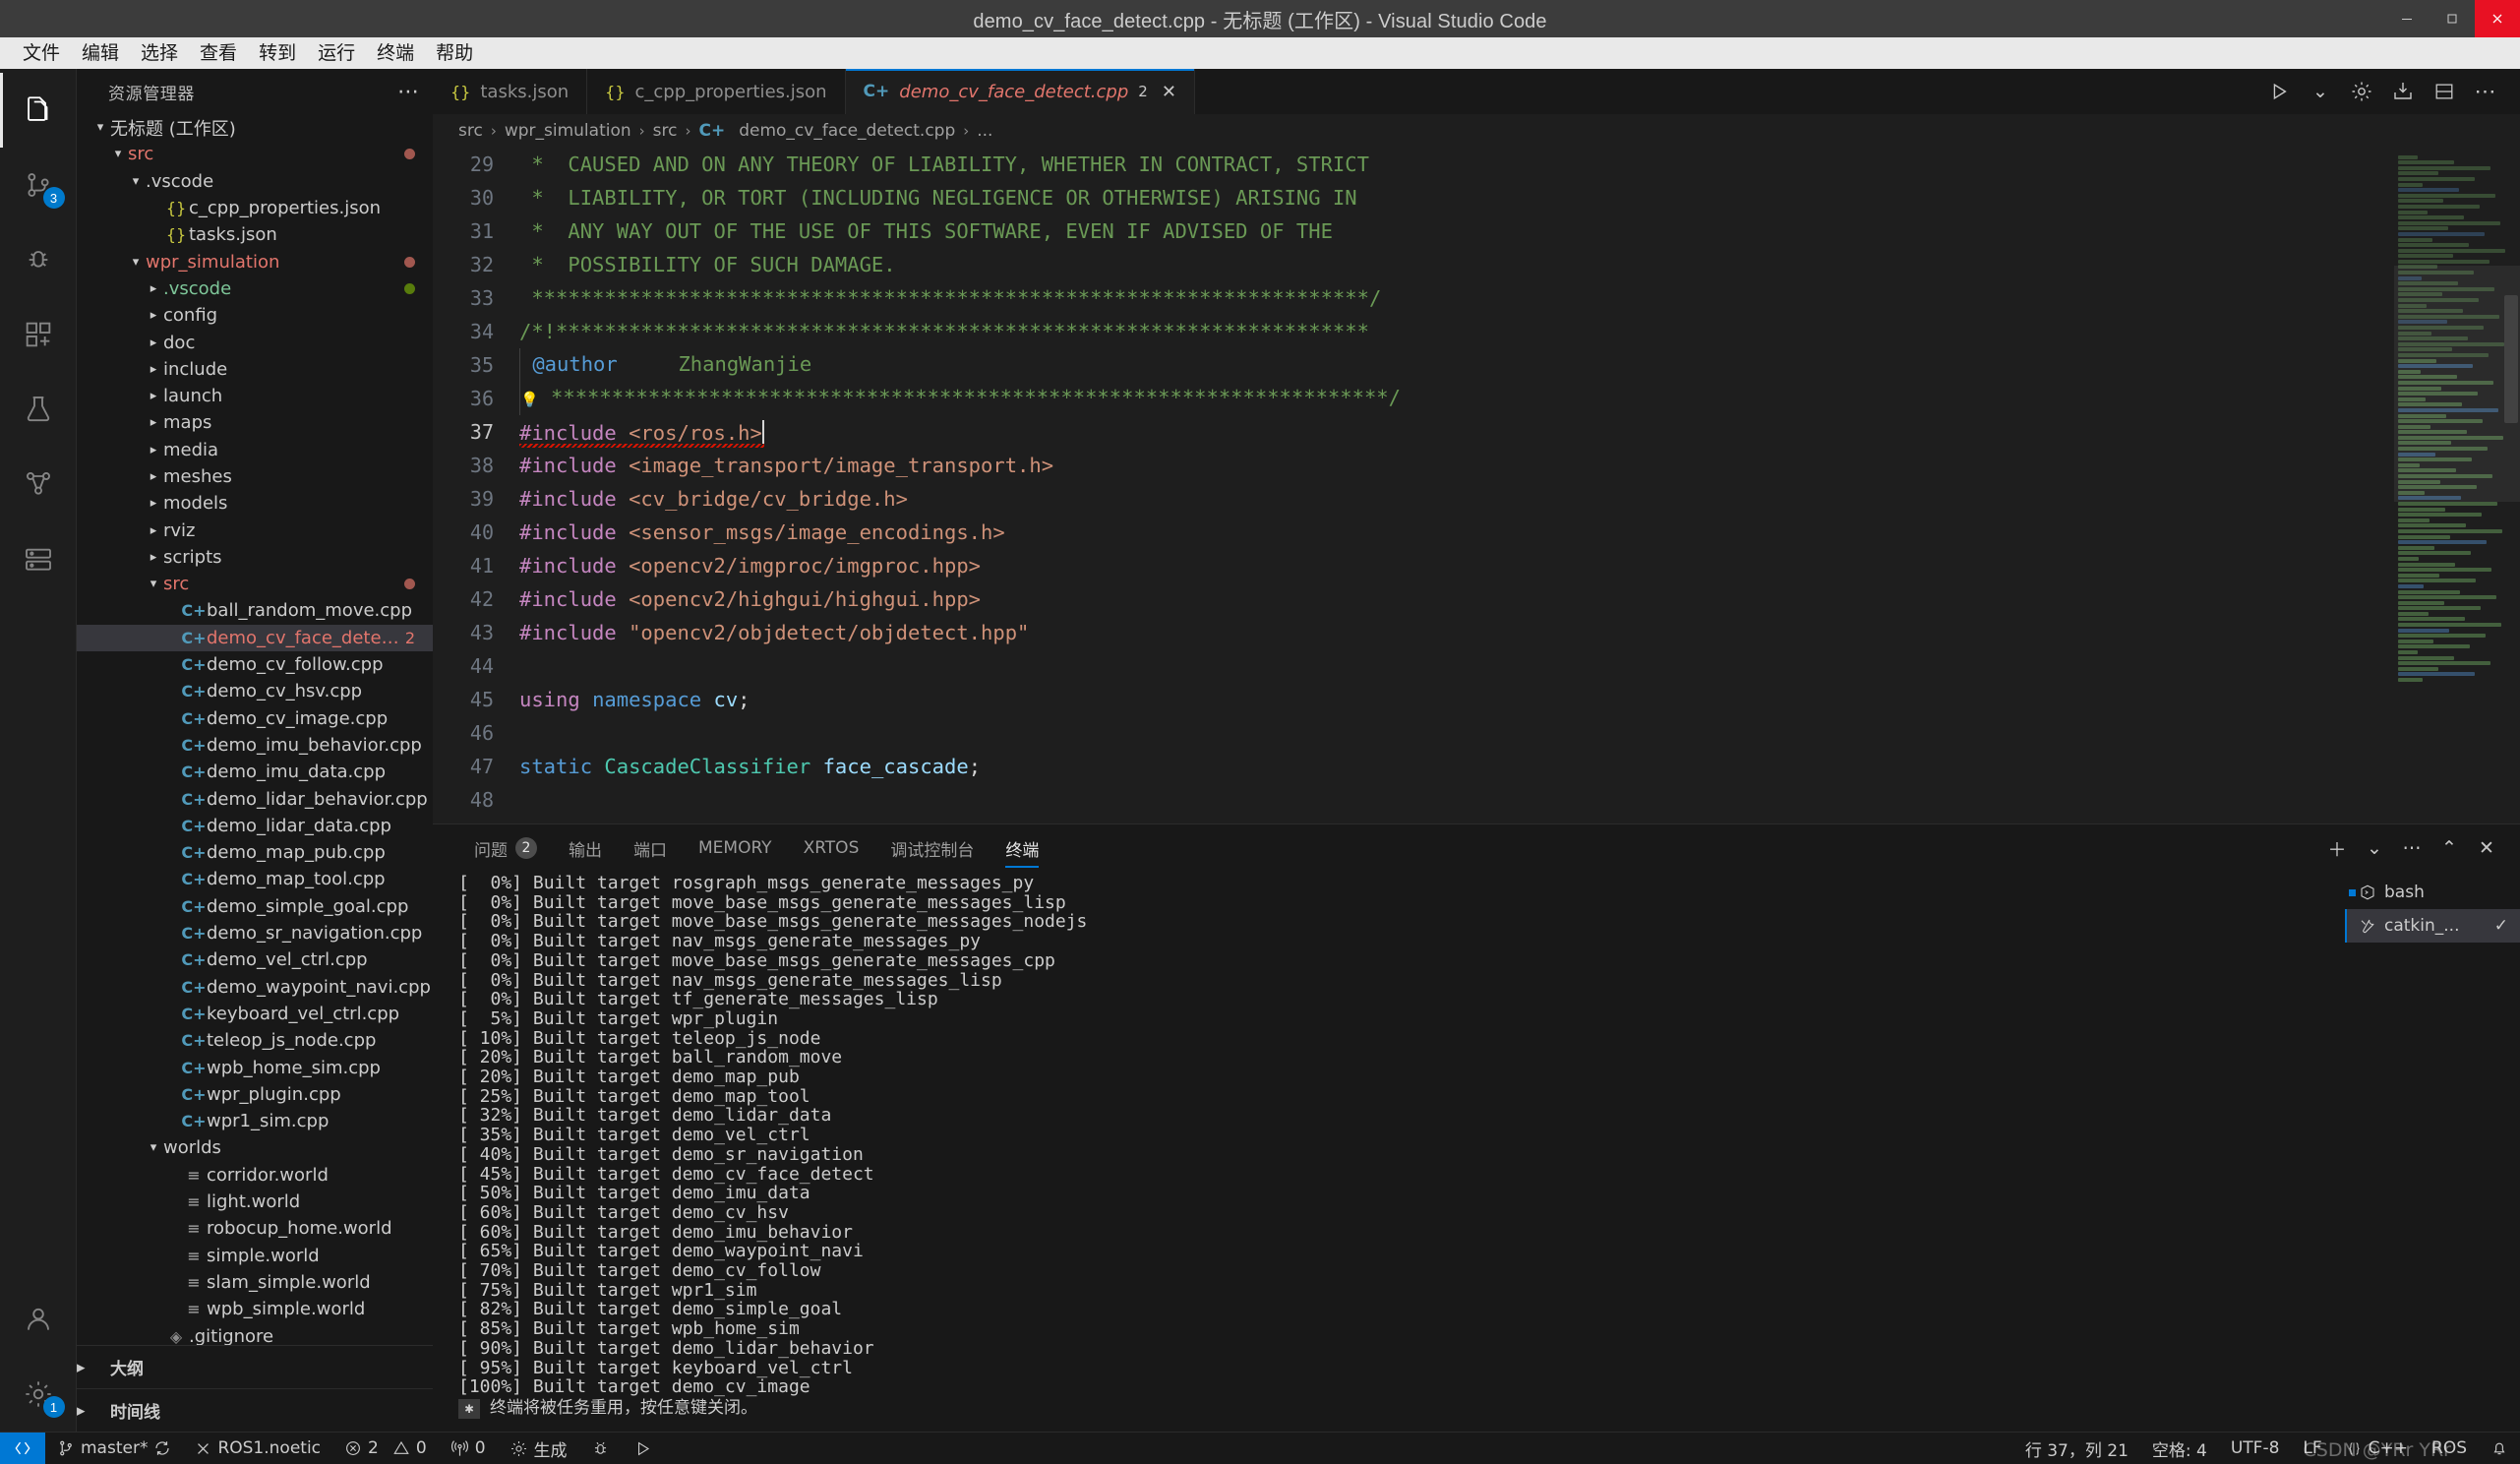 The image size is (2520, 1464). What do you see at coordinates (2279, 91) in the screenshot?
I see `run-debug-icon` at bounding box center [2279, 91].